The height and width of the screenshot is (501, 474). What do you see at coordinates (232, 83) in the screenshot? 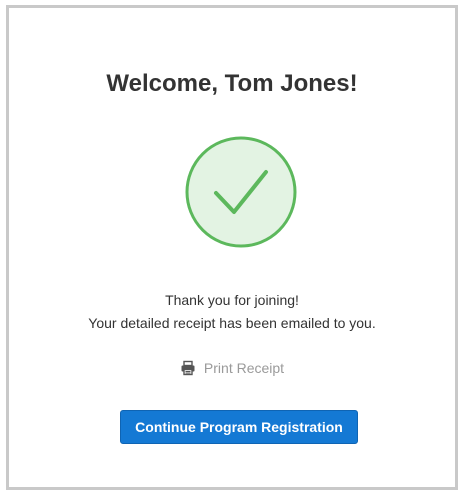
I see `page-title: Welcome, Tom Jones!` at bounding box center [232, 83].